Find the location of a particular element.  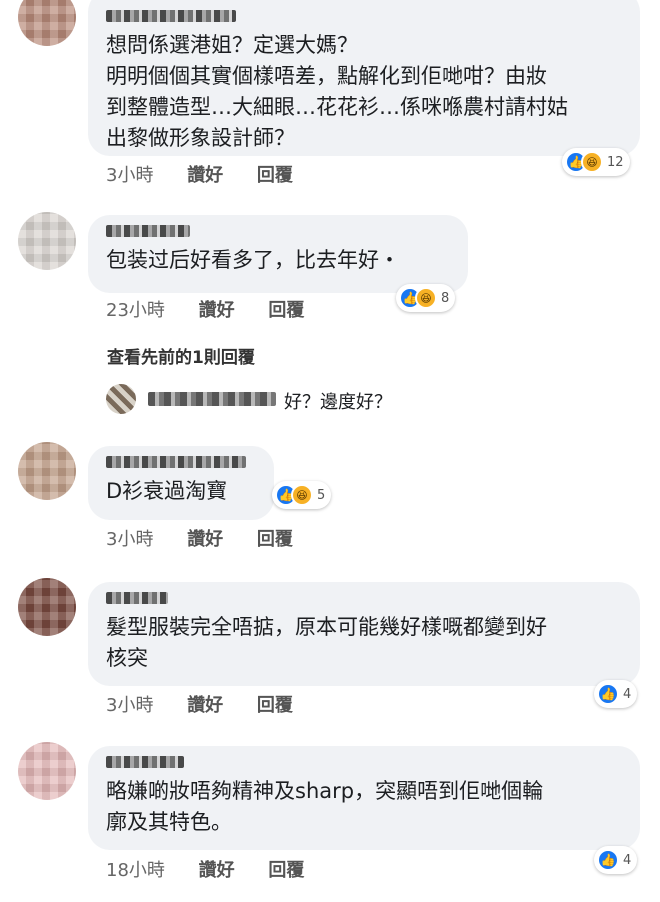

reaction-count: 8 is located at coordinates (445, 298).